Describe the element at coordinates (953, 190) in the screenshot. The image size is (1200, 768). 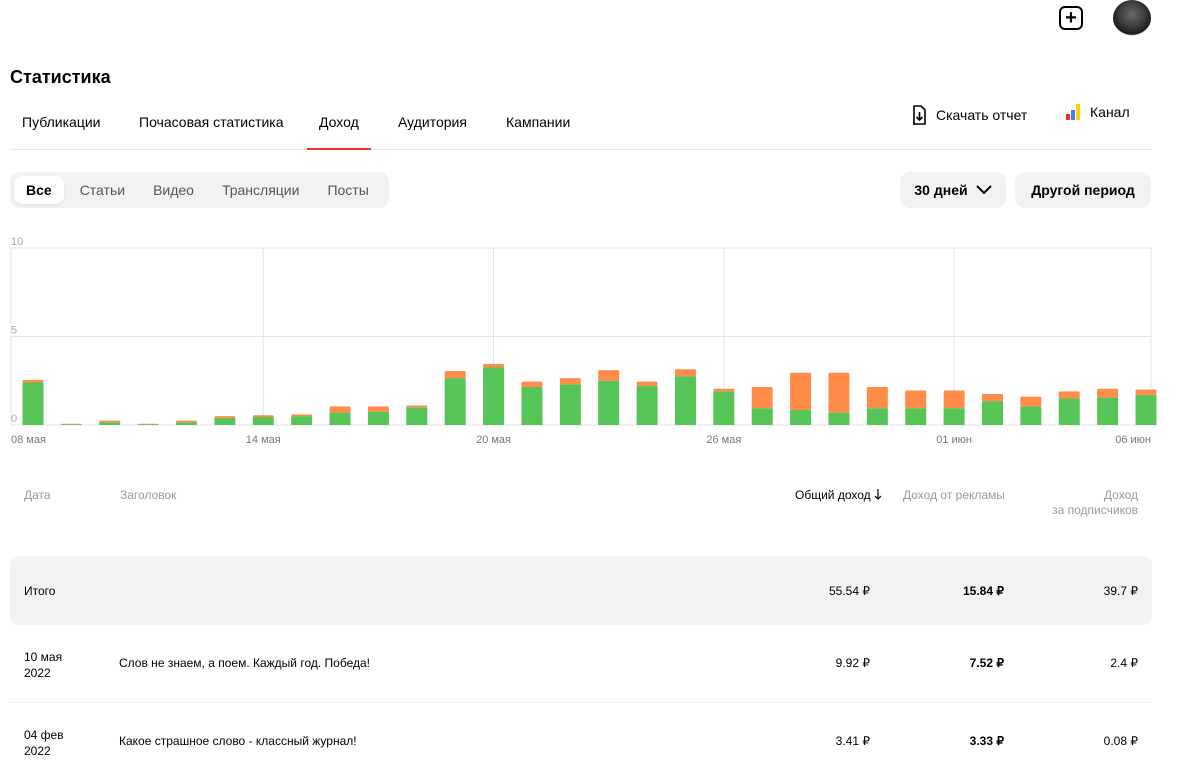
I see `period-select: 30 дней` at that location.